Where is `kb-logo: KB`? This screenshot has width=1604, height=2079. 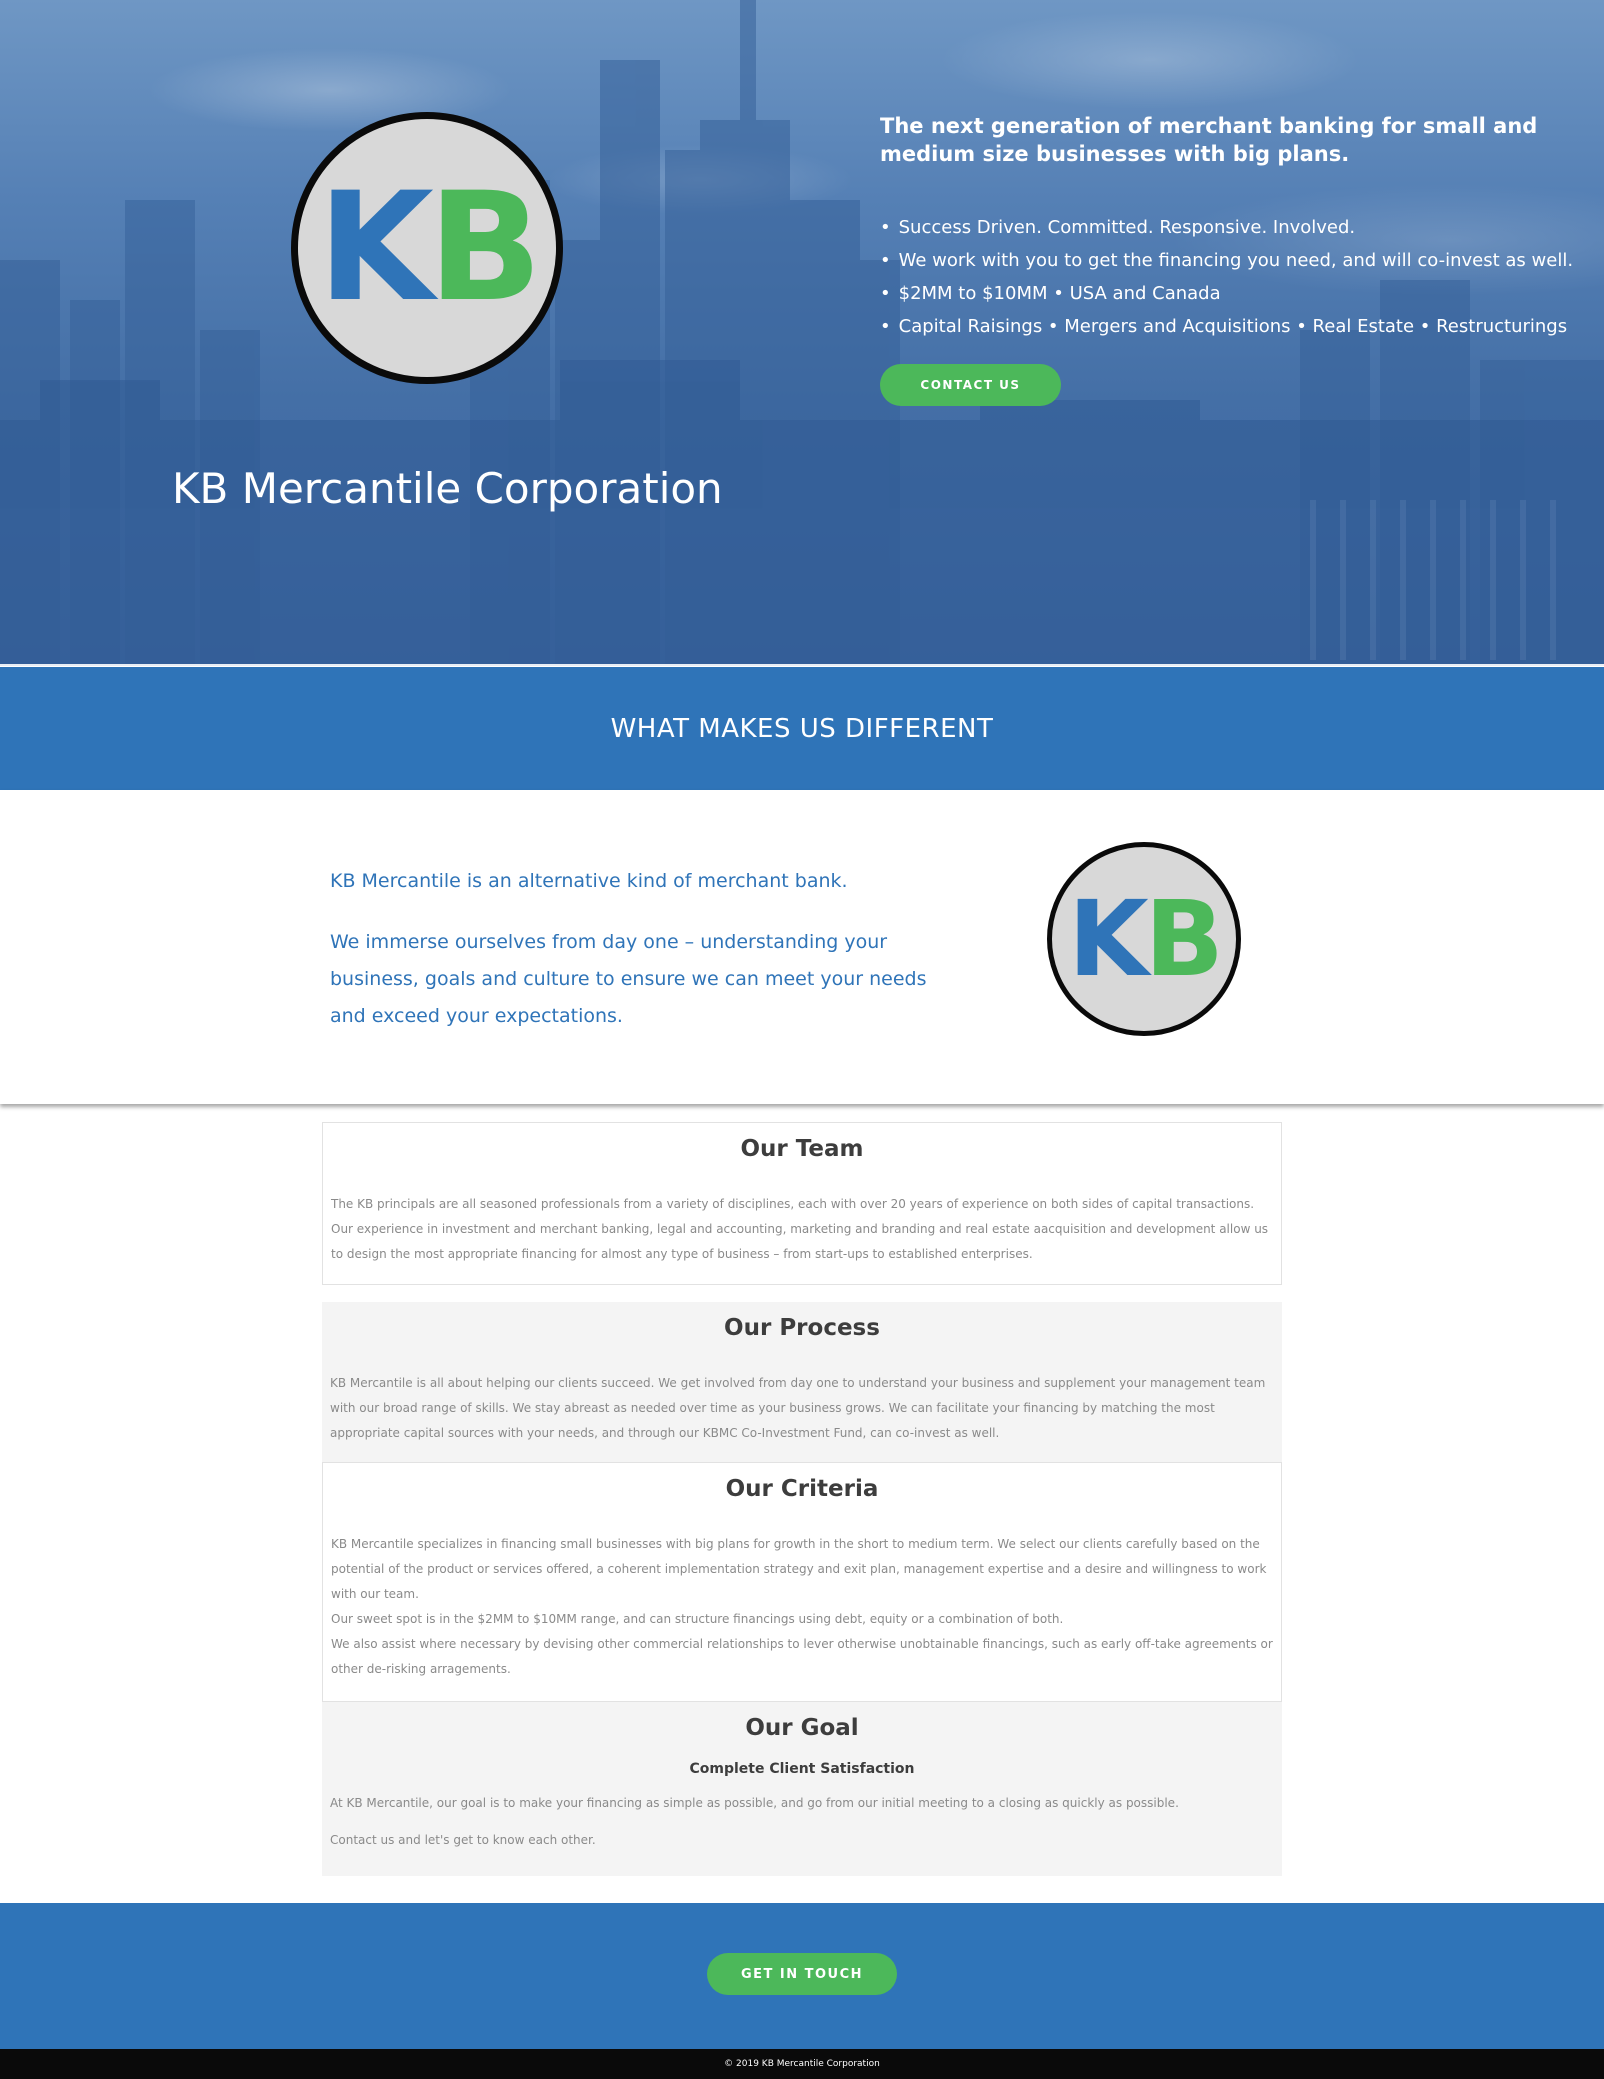
kb-logo: KB is located at coordinates (427, 248).